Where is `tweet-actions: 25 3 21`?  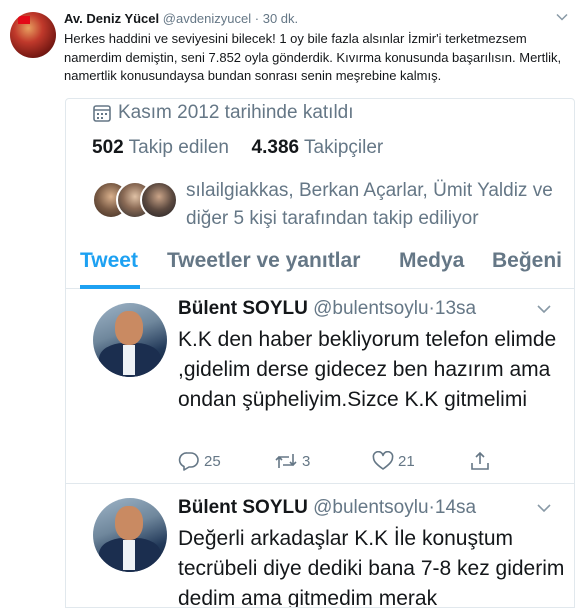
tweet-actions: 25 3 21 is located at coordinates (343, 463).